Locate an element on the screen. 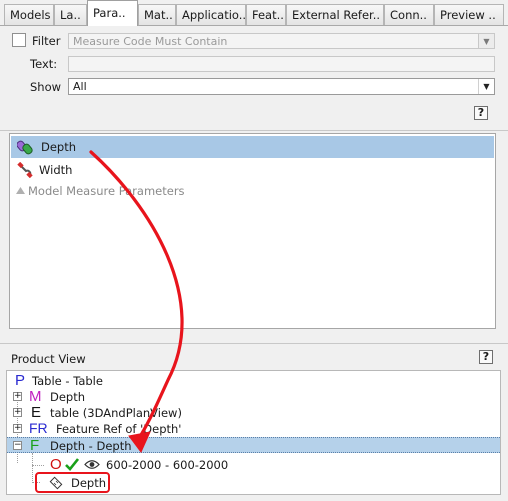 The height and width of the screenshot is (501, 508). tab-features: Feat.. is located at coordinates (266, 14).